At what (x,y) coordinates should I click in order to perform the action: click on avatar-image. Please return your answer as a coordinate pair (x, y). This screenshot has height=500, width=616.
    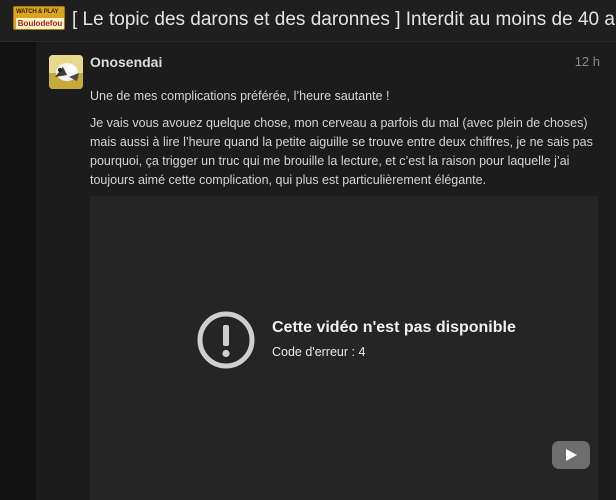
    Looking at the image, I should click on (66, 72).